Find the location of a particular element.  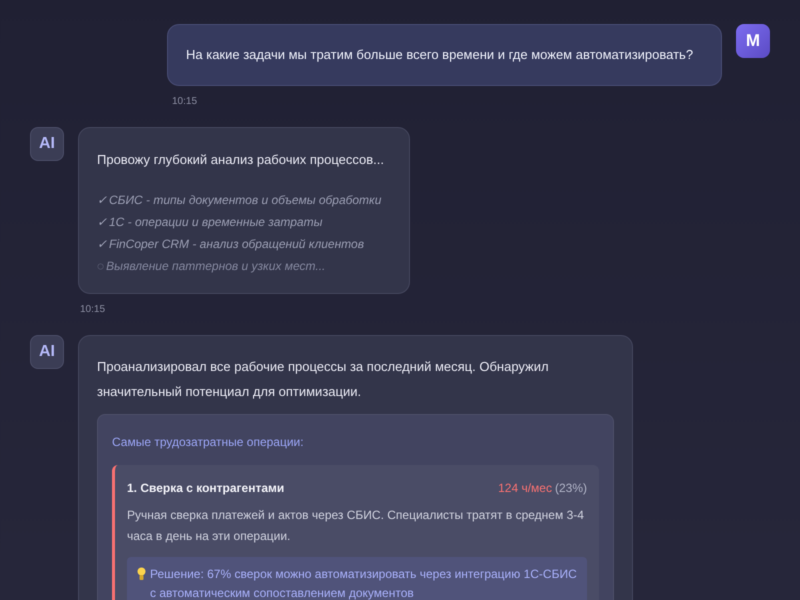

pending-mark: ◌ is located at coordinates (100, 266).